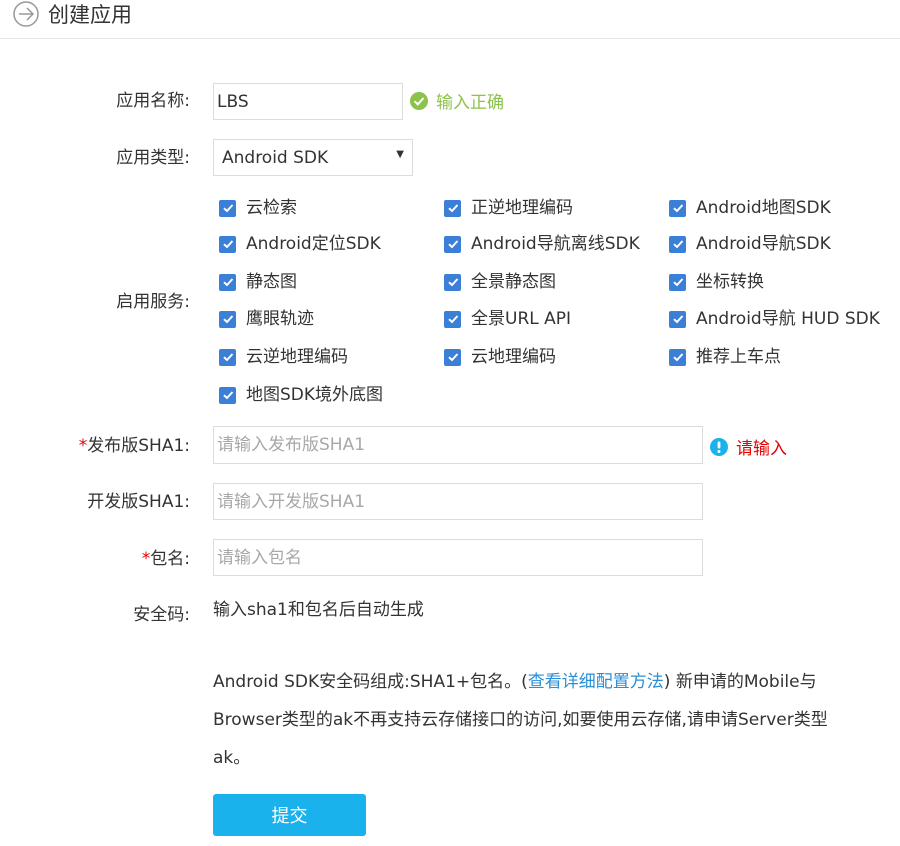 The height and width of the screenshot is (846, 900). Describe the element at coordinates (750, 244) in the screenshot. I see `service-checkbox: Android导航SDK` at that location.